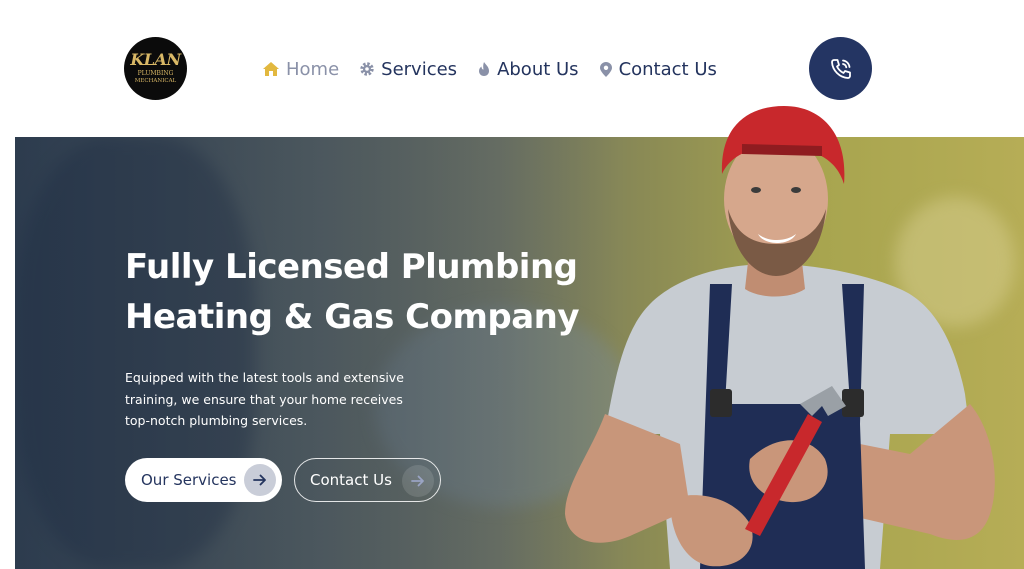  Describe the element at coordinates (216, 420) in the screenshot. I see `description-line-3: top-notch plumbing services.` at that location.